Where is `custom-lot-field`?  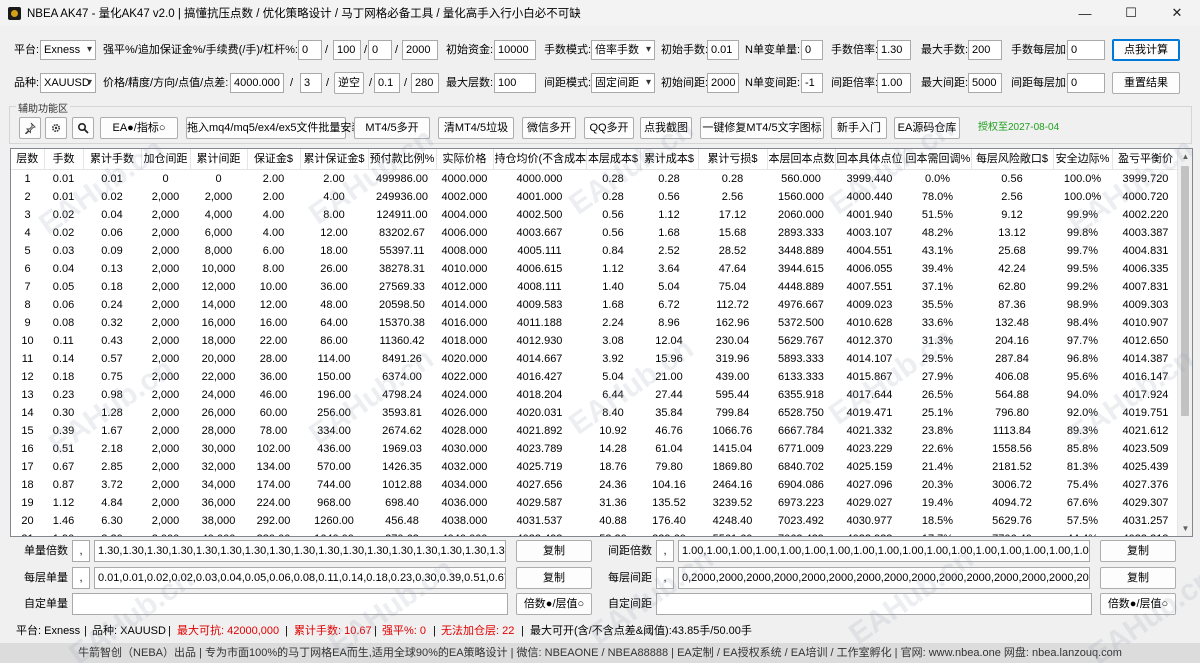
custom-lot-field is located at coordinates (290, 604).